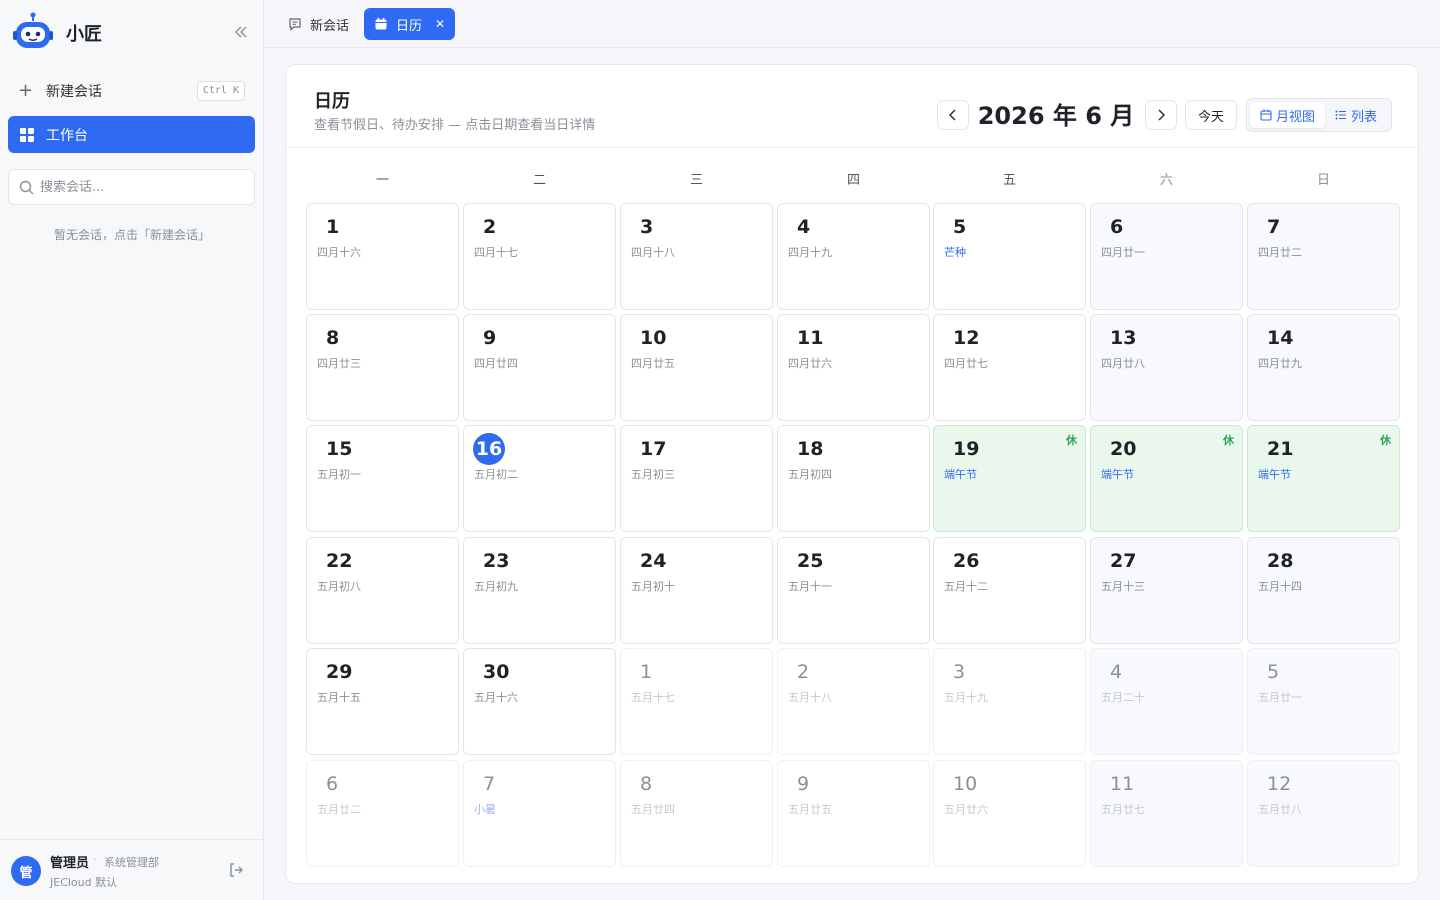 The height and width of the screenshot is (900, 1440). What do you see at coordinates (1009, 256) in the screenshot?
I see `calendar-day: 5 芒种` at bounding box center [1009, 256].